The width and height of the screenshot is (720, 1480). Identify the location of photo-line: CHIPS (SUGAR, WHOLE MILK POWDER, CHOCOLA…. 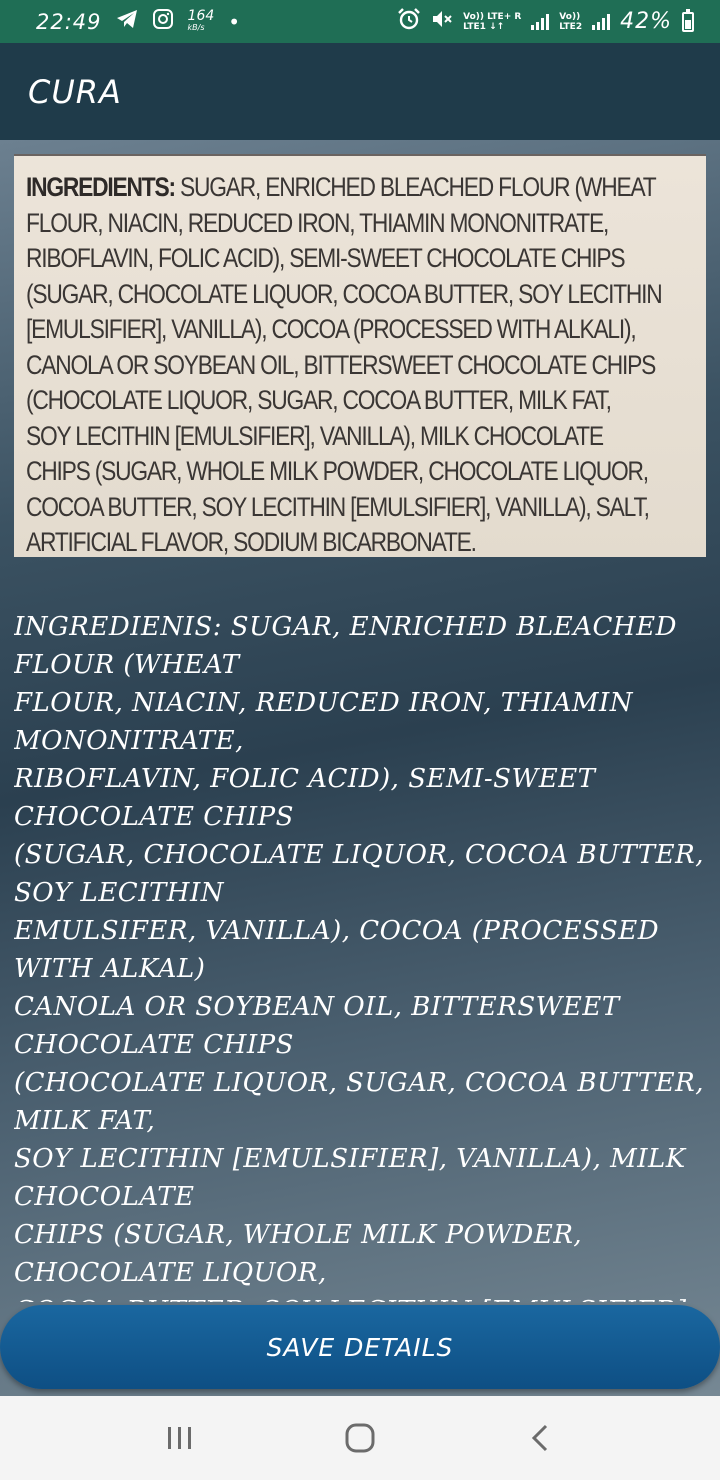
(337, 471).